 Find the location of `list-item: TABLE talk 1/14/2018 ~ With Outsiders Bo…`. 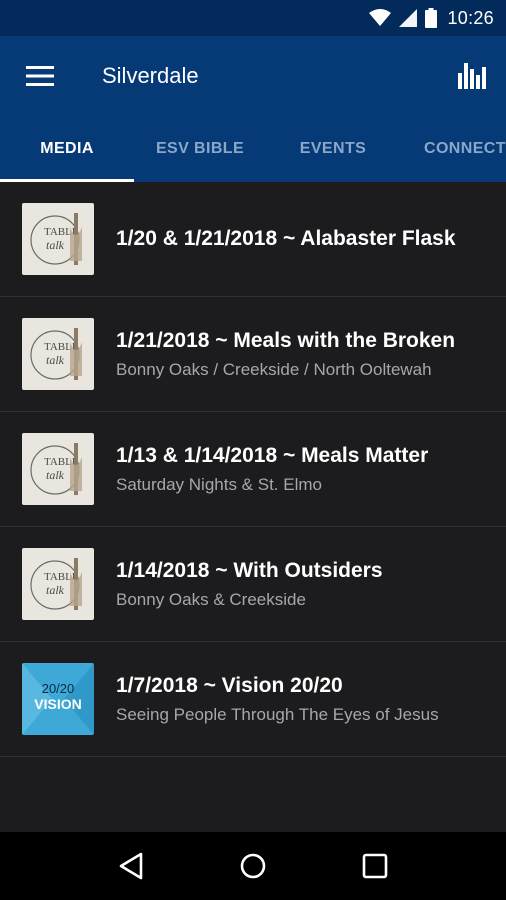

list-item: TABLE talk 1/14/2018 ~ With Outsiders Bo… is located at coordinates (253, 584).